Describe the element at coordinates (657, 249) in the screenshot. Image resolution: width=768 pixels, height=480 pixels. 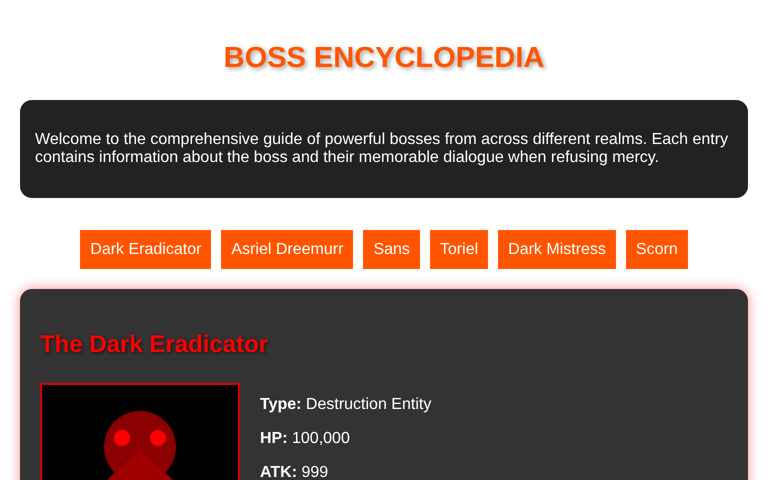
I see `boss-button: Scorn` at that location.